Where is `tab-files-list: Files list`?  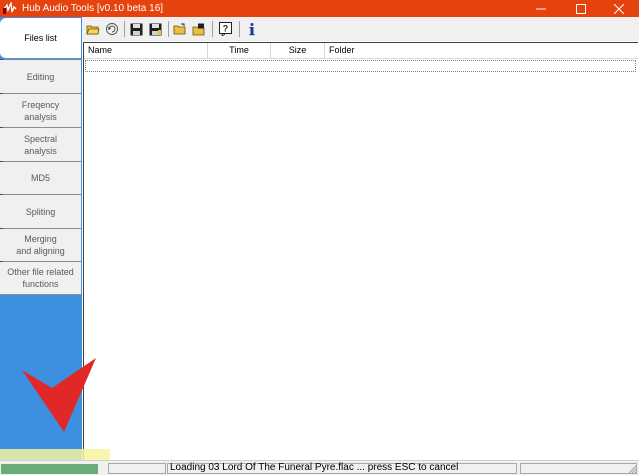 tab-files-list: Files list is located at coordinates (40, 38).